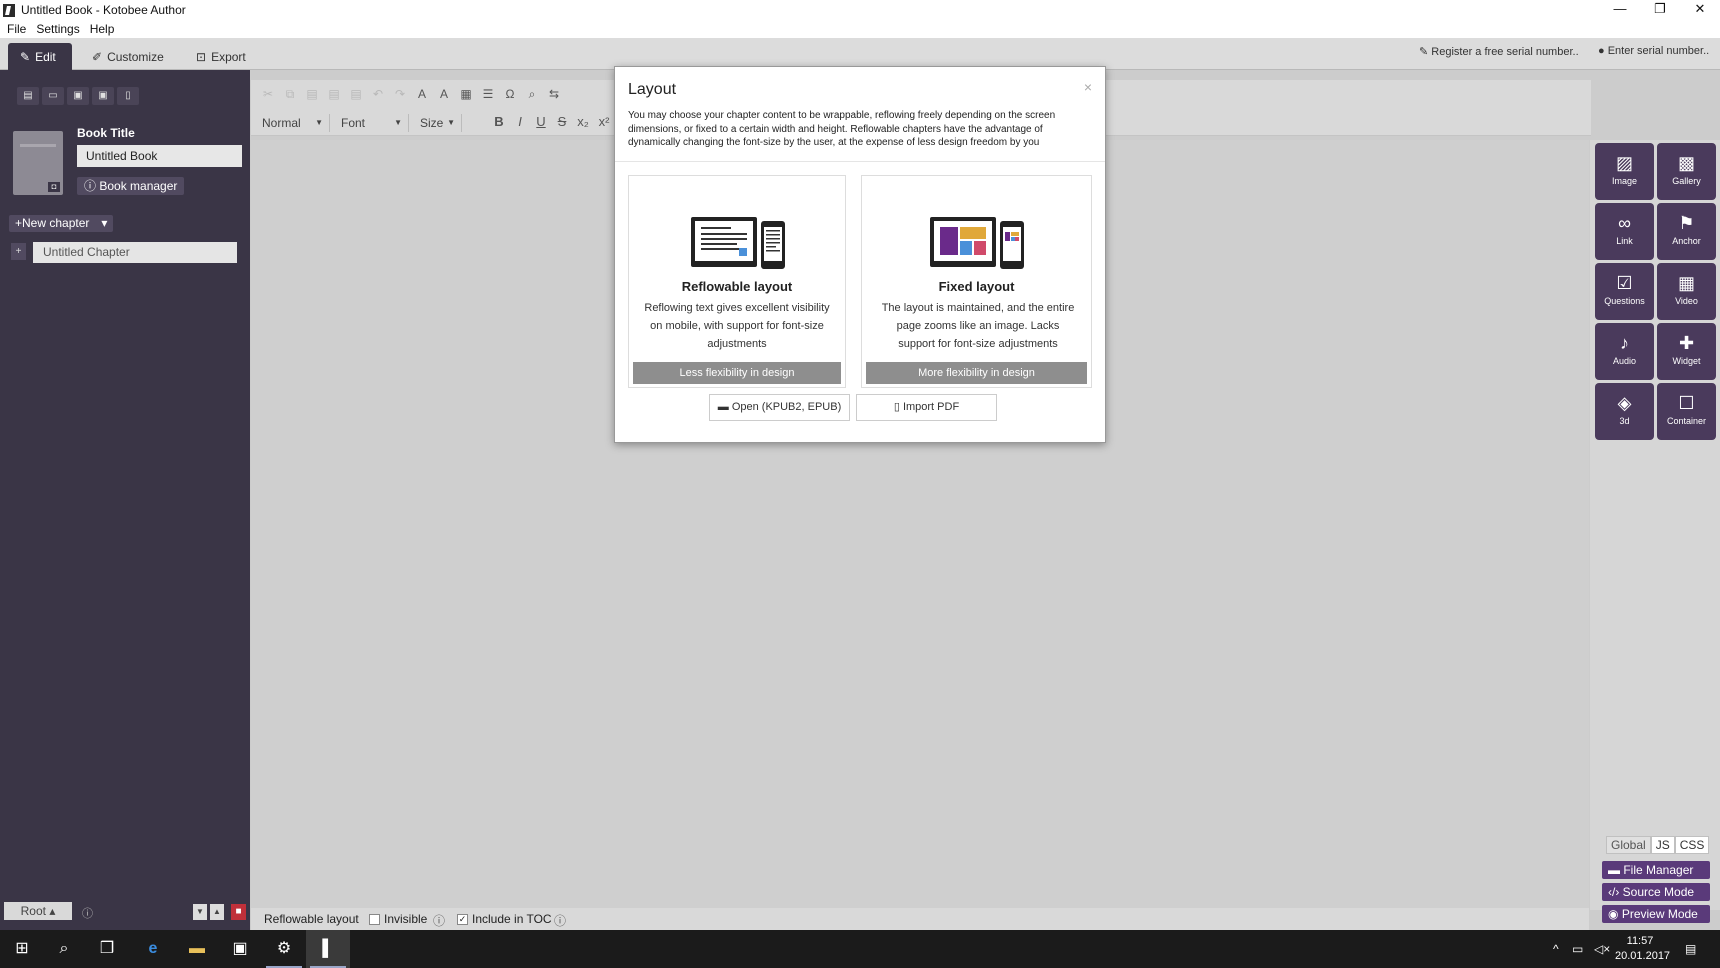 This screenshot has height=968, width=1720. Describe the element at coordinates (334, 94) in the screenshot. I see `paste-text-icon: ▤` at that location.